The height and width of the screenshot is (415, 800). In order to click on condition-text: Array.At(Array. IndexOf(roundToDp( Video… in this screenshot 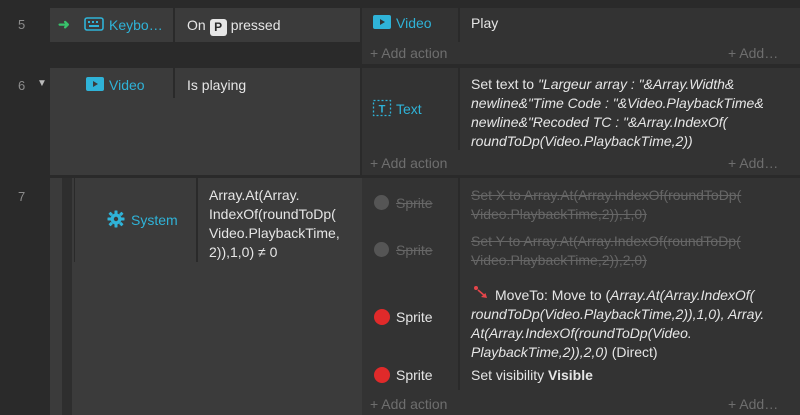, I will do `click(274, 223)`.